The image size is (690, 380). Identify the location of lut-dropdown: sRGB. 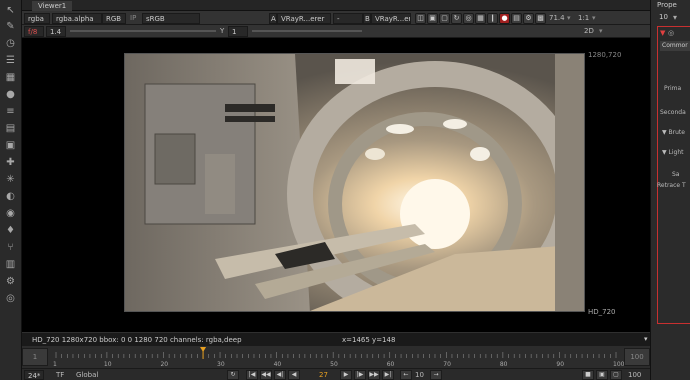
(171, 18).